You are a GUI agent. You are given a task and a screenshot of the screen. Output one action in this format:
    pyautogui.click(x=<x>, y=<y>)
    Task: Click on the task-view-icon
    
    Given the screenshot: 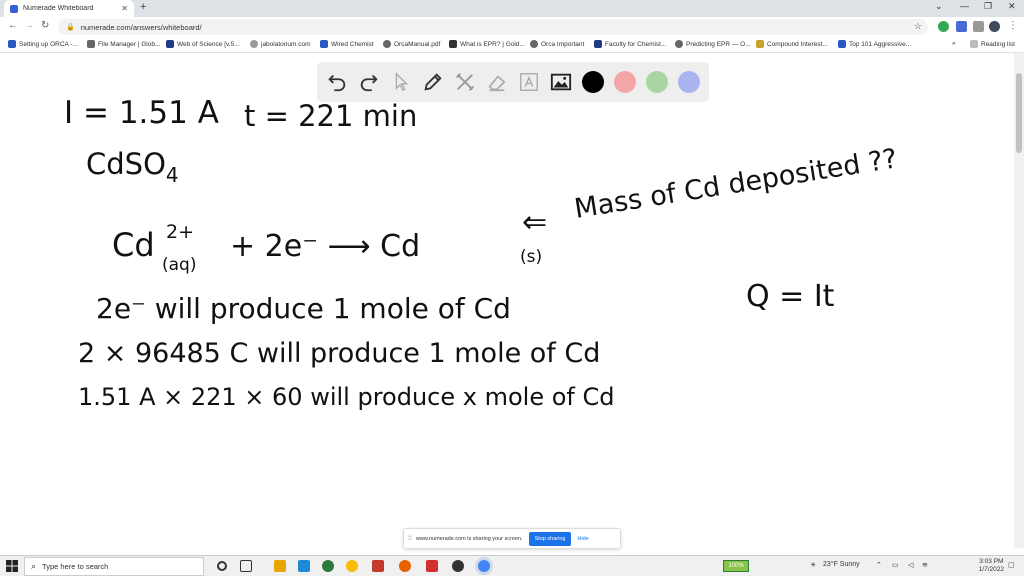 What is the action you would take?
    pyautogui.click(x=246, y=566)
    